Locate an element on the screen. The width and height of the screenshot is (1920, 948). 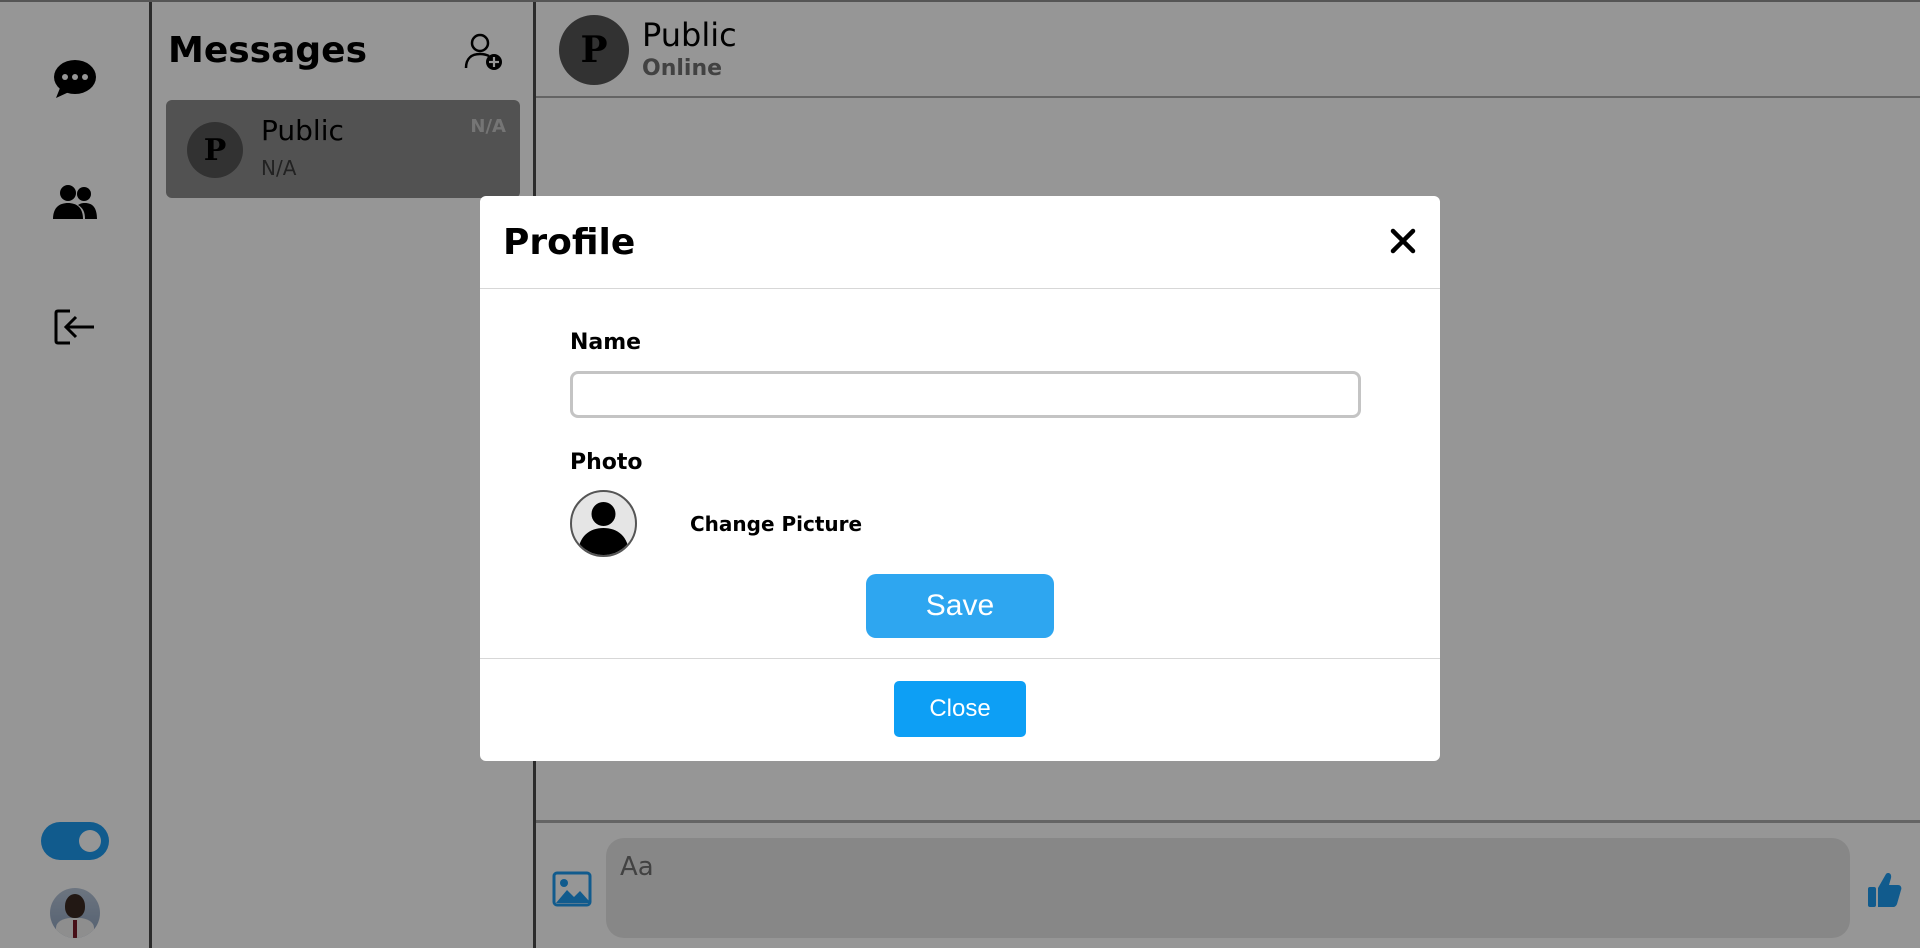
close-button: Close is located at coordinates (960, 709).